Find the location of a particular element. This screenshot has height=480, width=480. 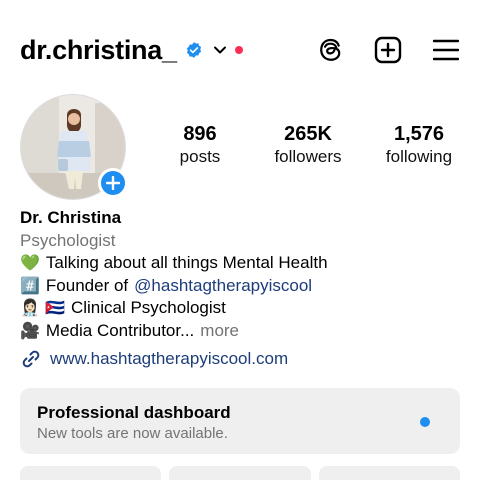

link-icon is located at coordinates (31, 359).